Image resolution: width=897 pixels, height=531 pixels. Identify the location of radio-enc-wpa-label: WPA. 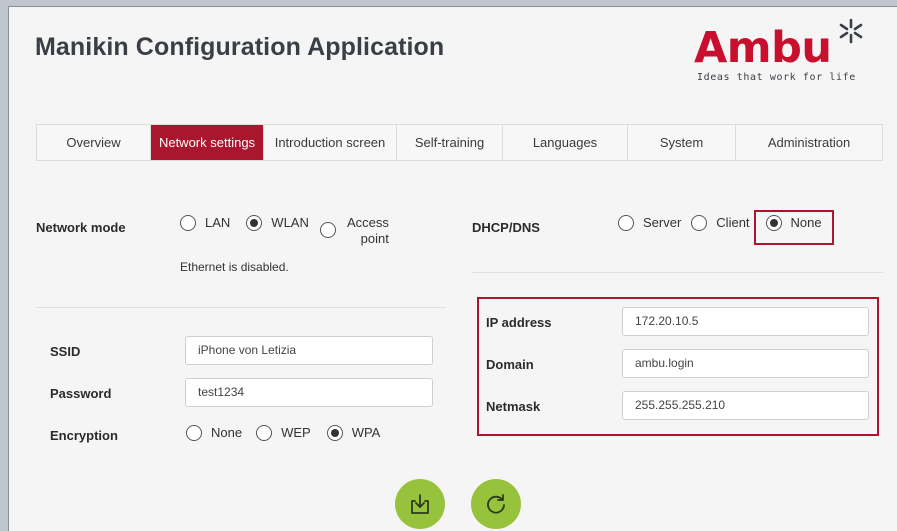
(366, 432).